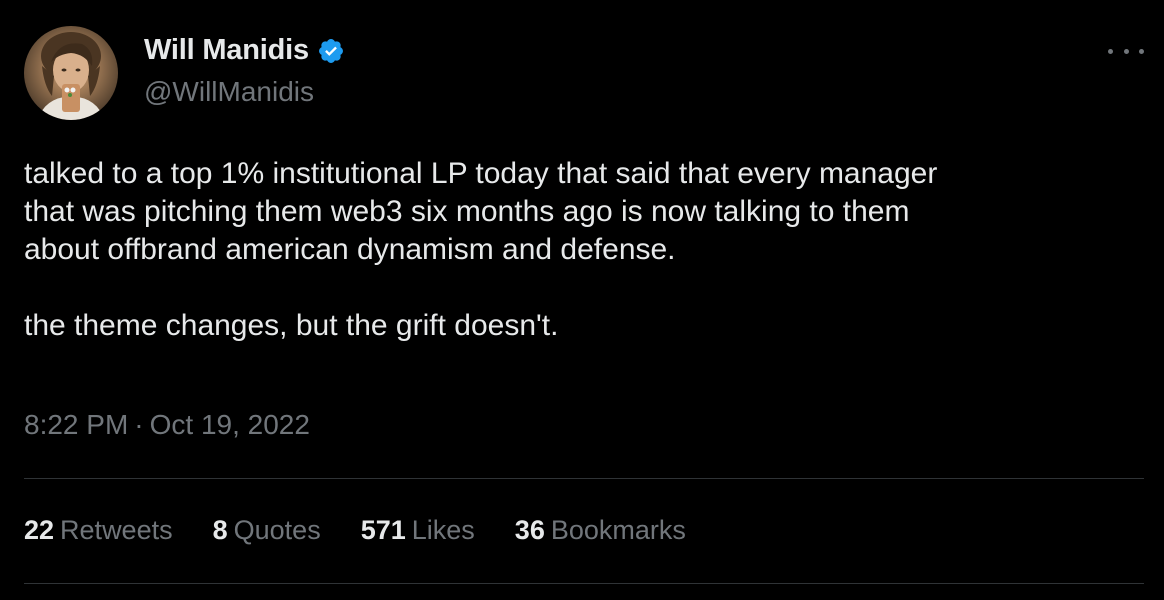 This screenshot has width=1164, height=600. I want to click on tweet-timestamp: 8:22 PM · Oct 19, 2022, so click(167, 425).